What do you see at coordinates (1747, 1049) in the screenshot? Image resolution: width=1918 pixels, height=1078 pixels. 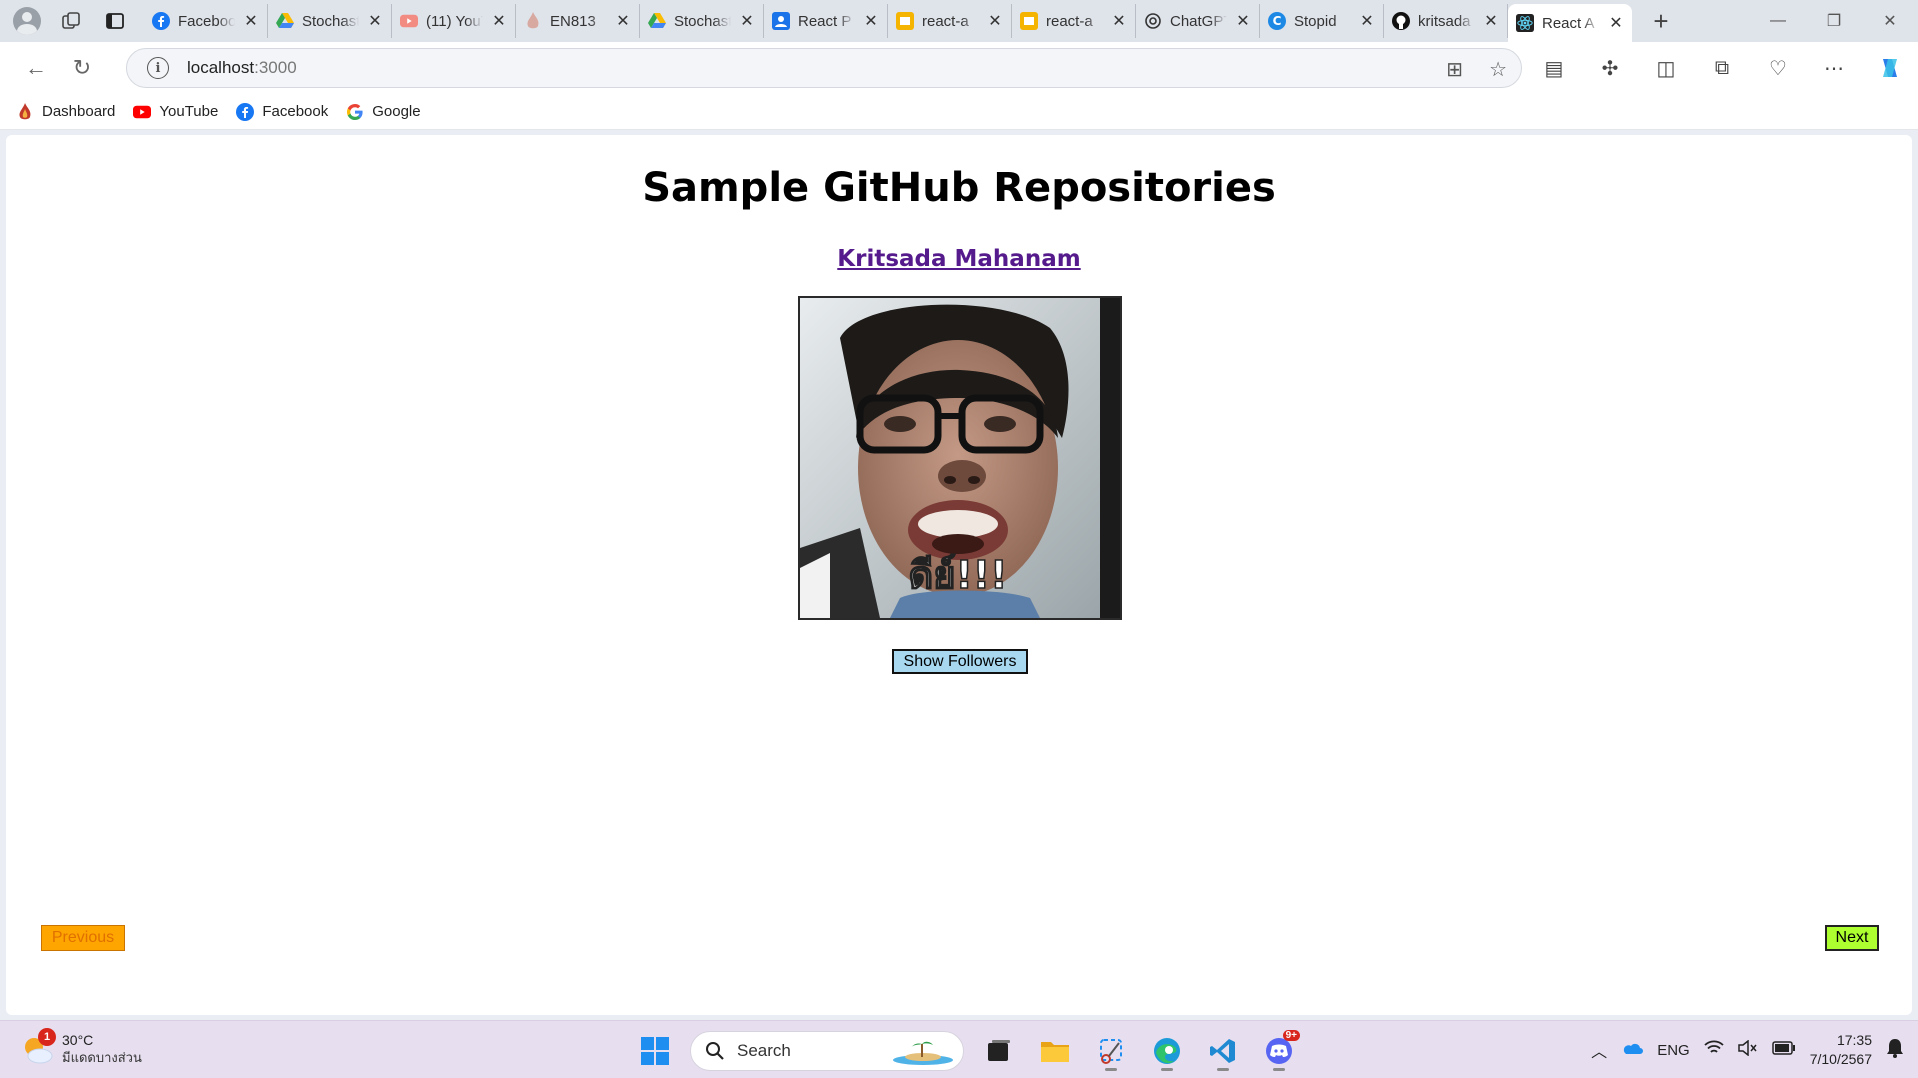 I see `volume-muted-icon` at bounding box center [1747, 1049].